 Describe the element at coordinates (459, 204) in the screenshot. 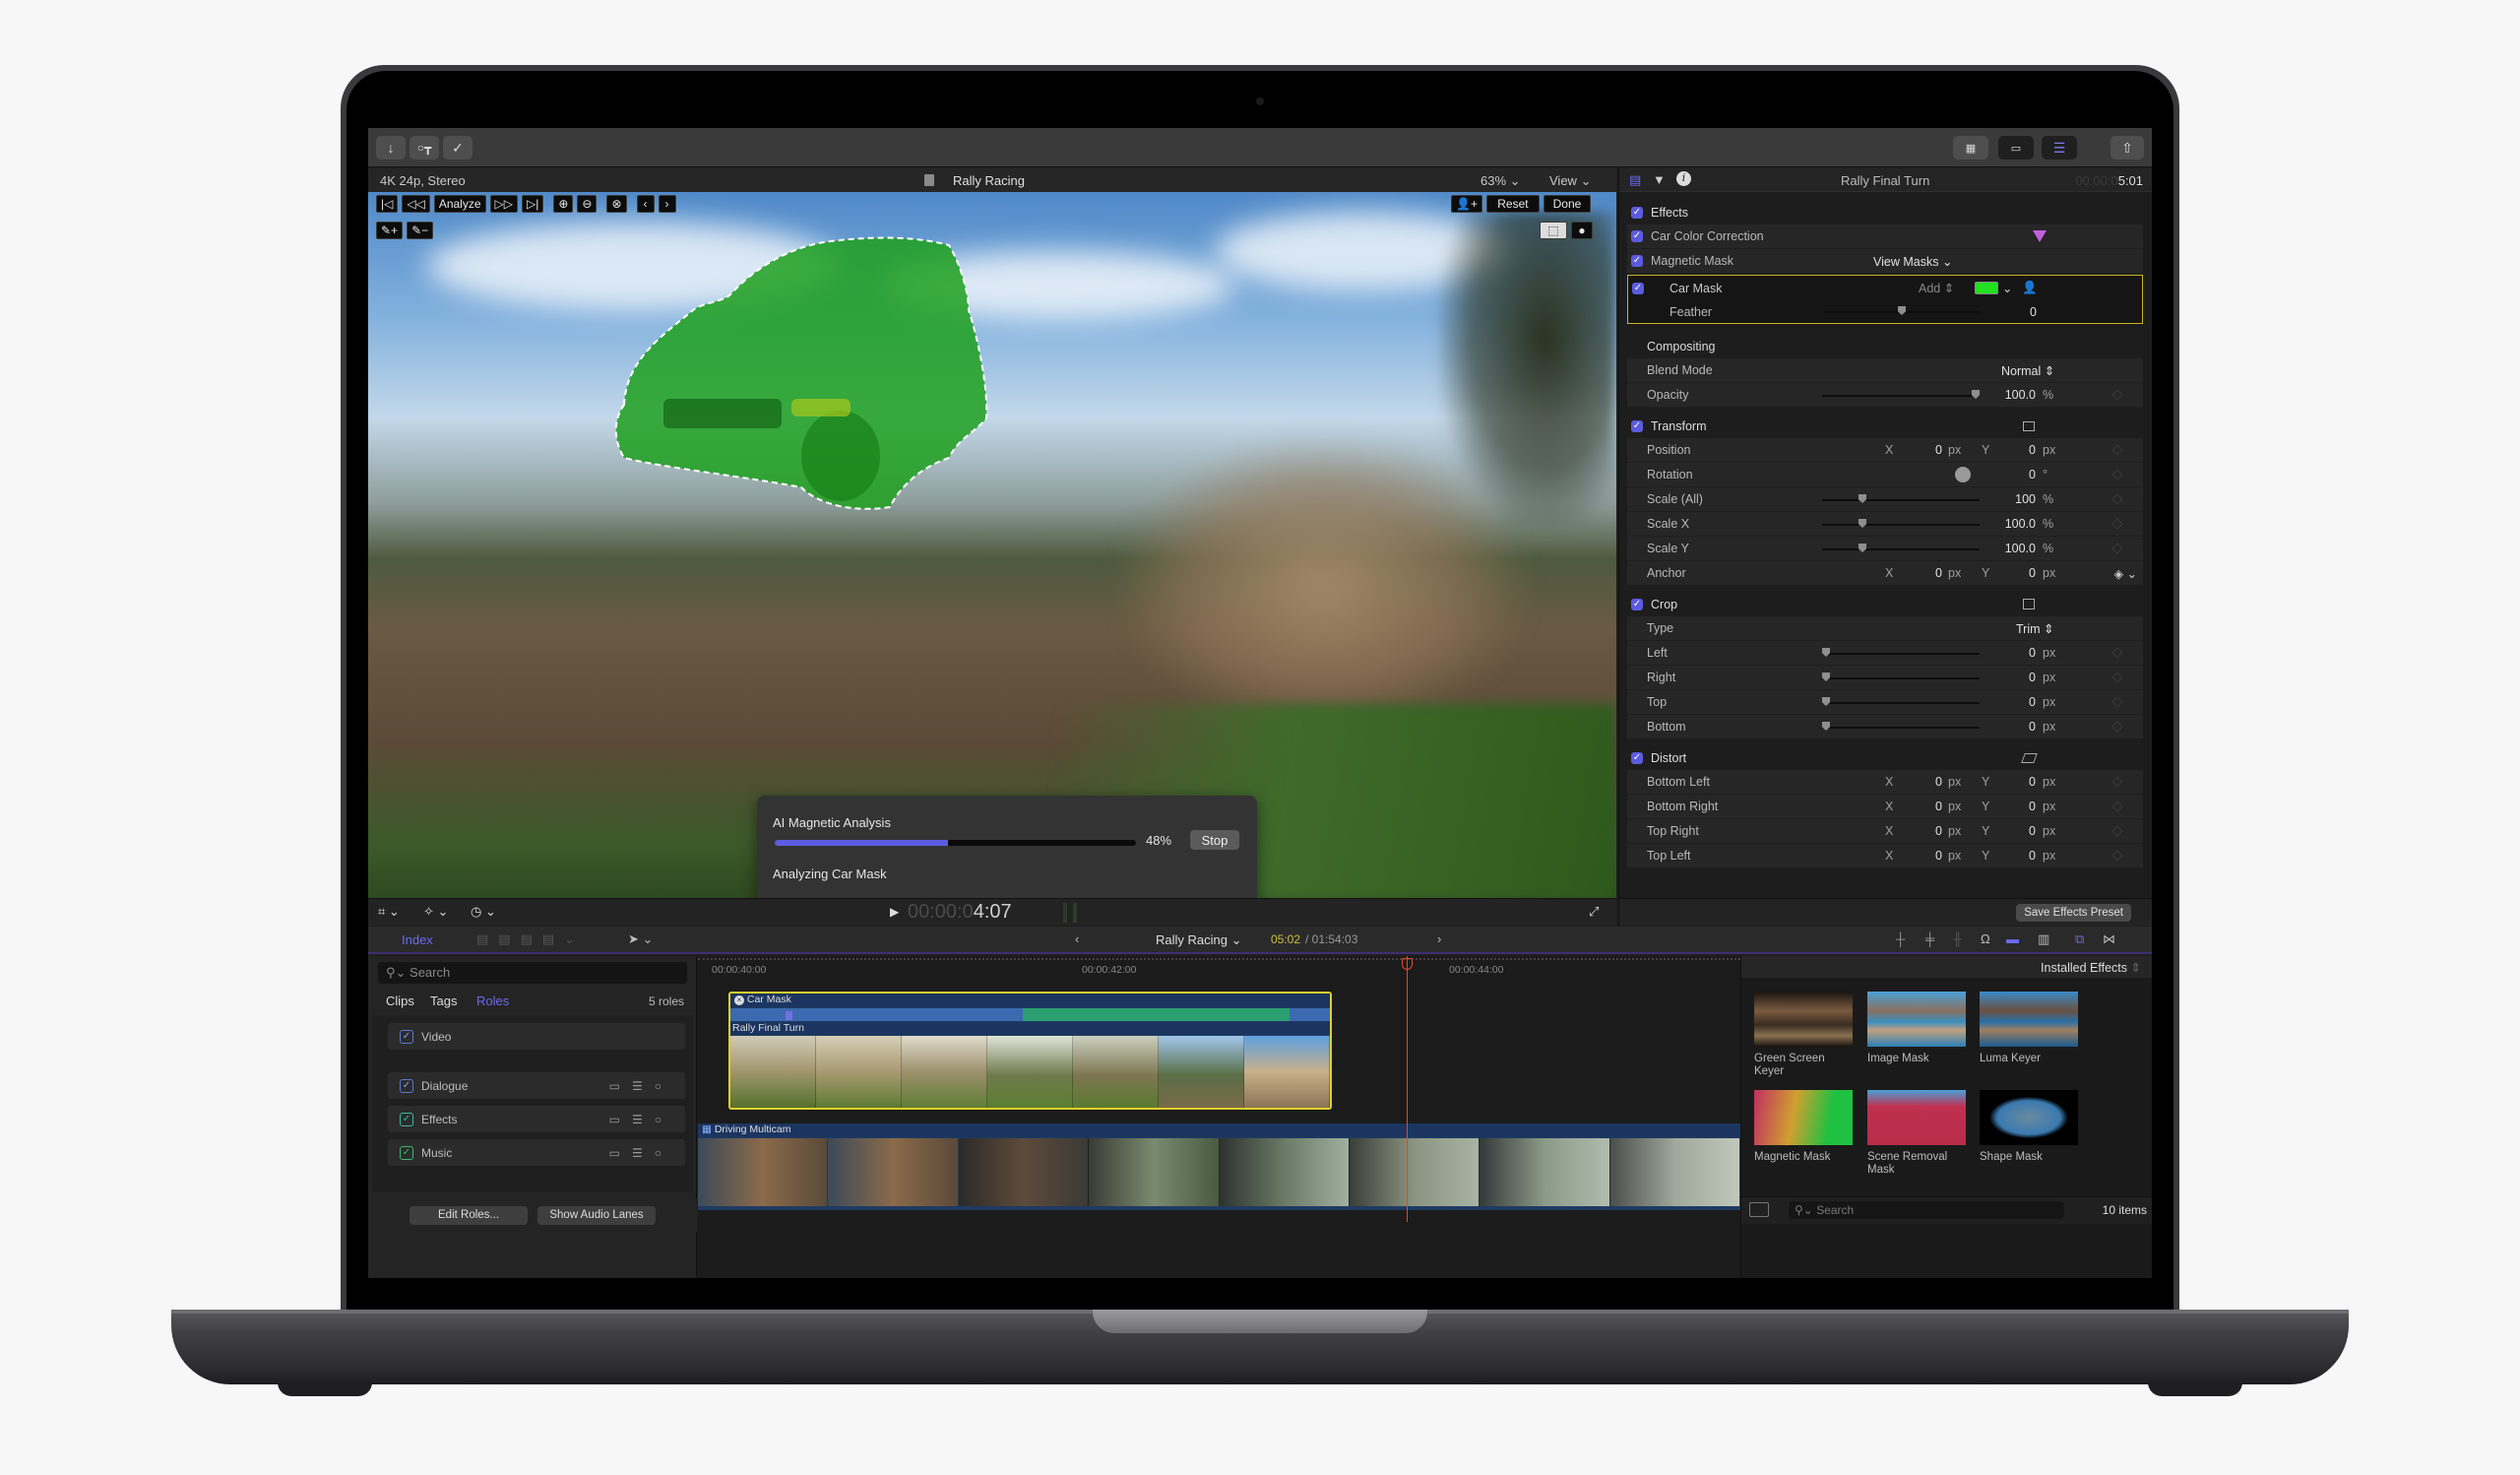

I see `analyze-button: Analyze` at that location.